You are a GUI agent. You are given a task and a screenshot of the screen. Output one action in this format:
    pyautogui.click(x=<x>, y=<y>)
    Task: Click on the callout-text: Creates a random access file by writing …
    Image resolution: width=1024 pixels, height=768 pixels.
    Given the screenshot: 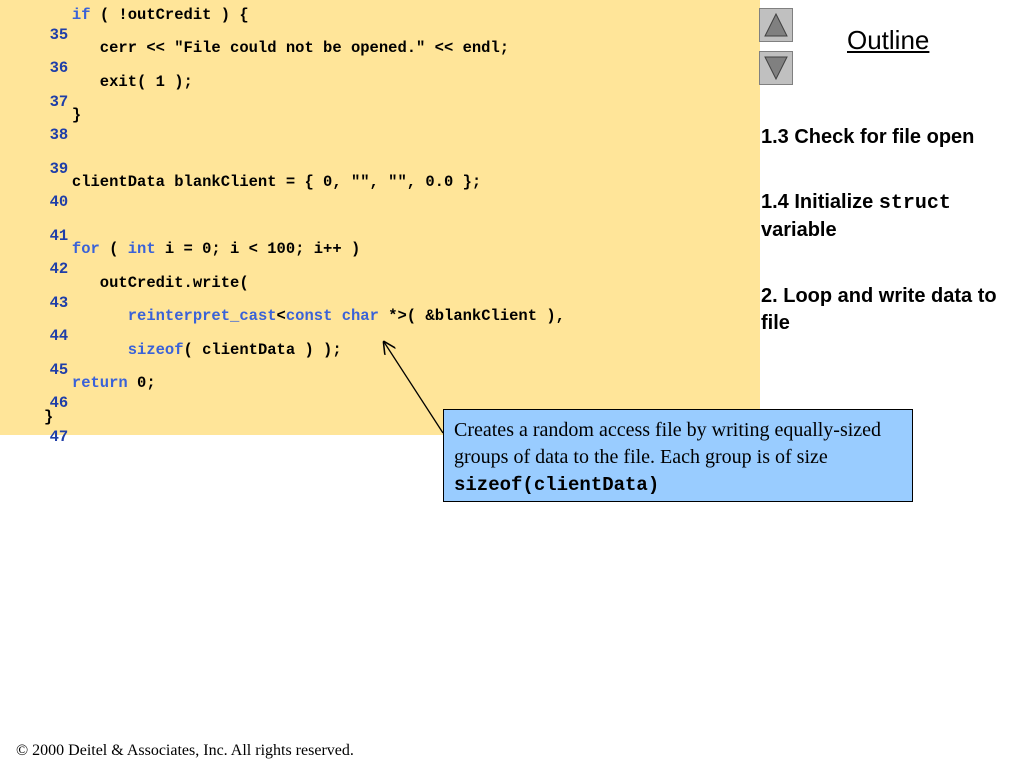 What is the action you would take?
    pyautogui.click(x=668, y=443)
    